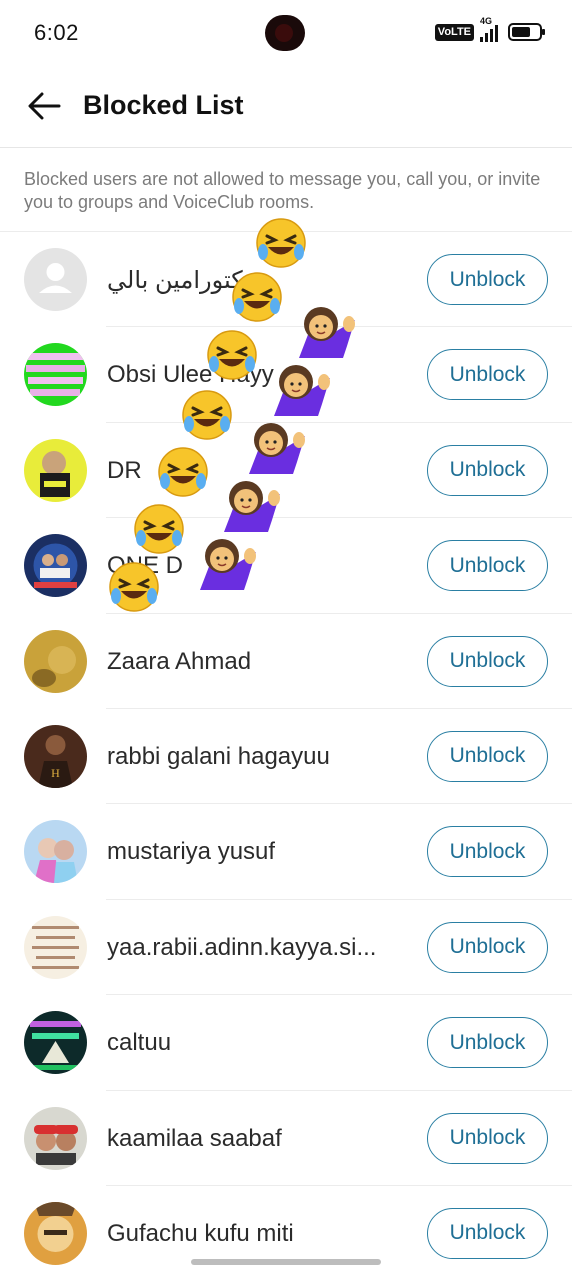 This screenshot has height=1280, width=572. Describe the element at coordinates (139, 1043) in the screenshot. I see `user-name: caltuu` at that location.